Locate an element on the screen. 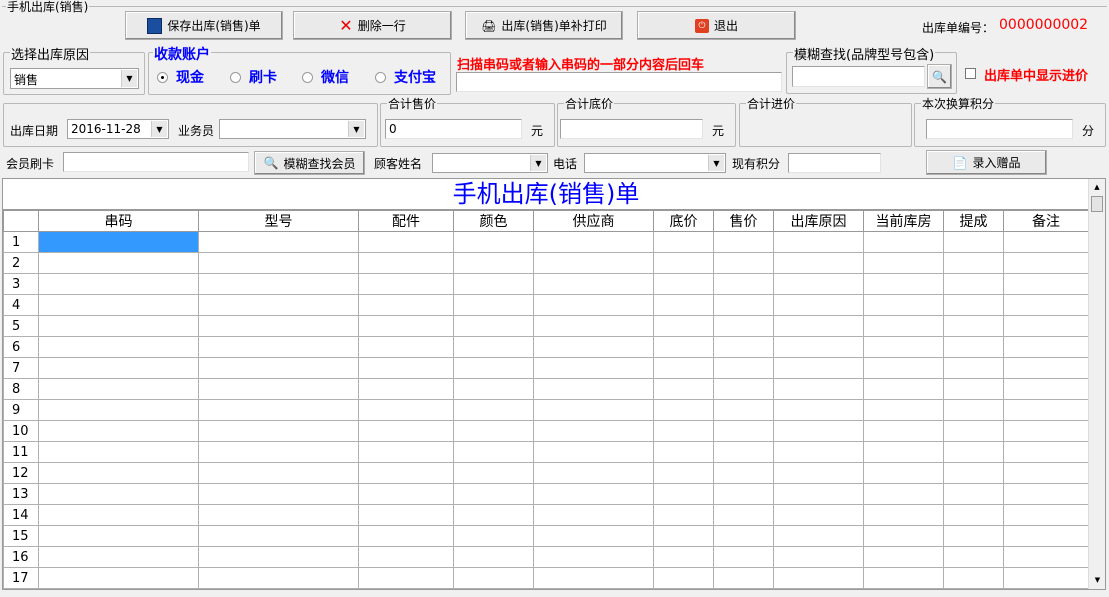 This screenshot has height=597, width=1109. table-row: 1 is located at coordinates (546, 242).